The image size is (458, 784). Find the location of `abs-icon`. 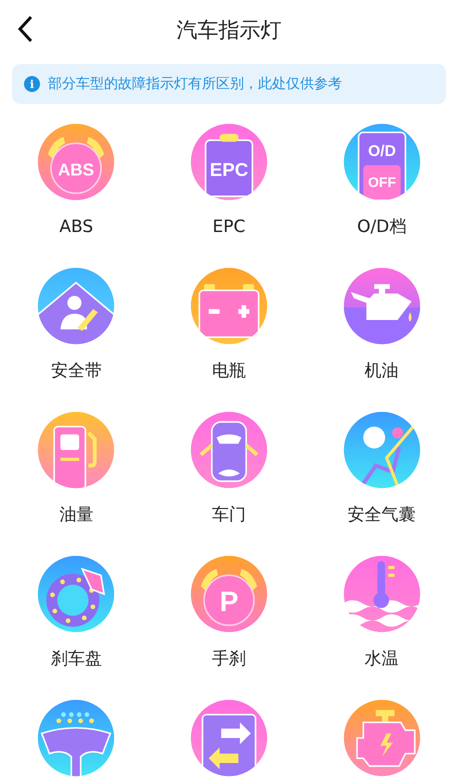

abs-icon is located at coordinates (76, 162).